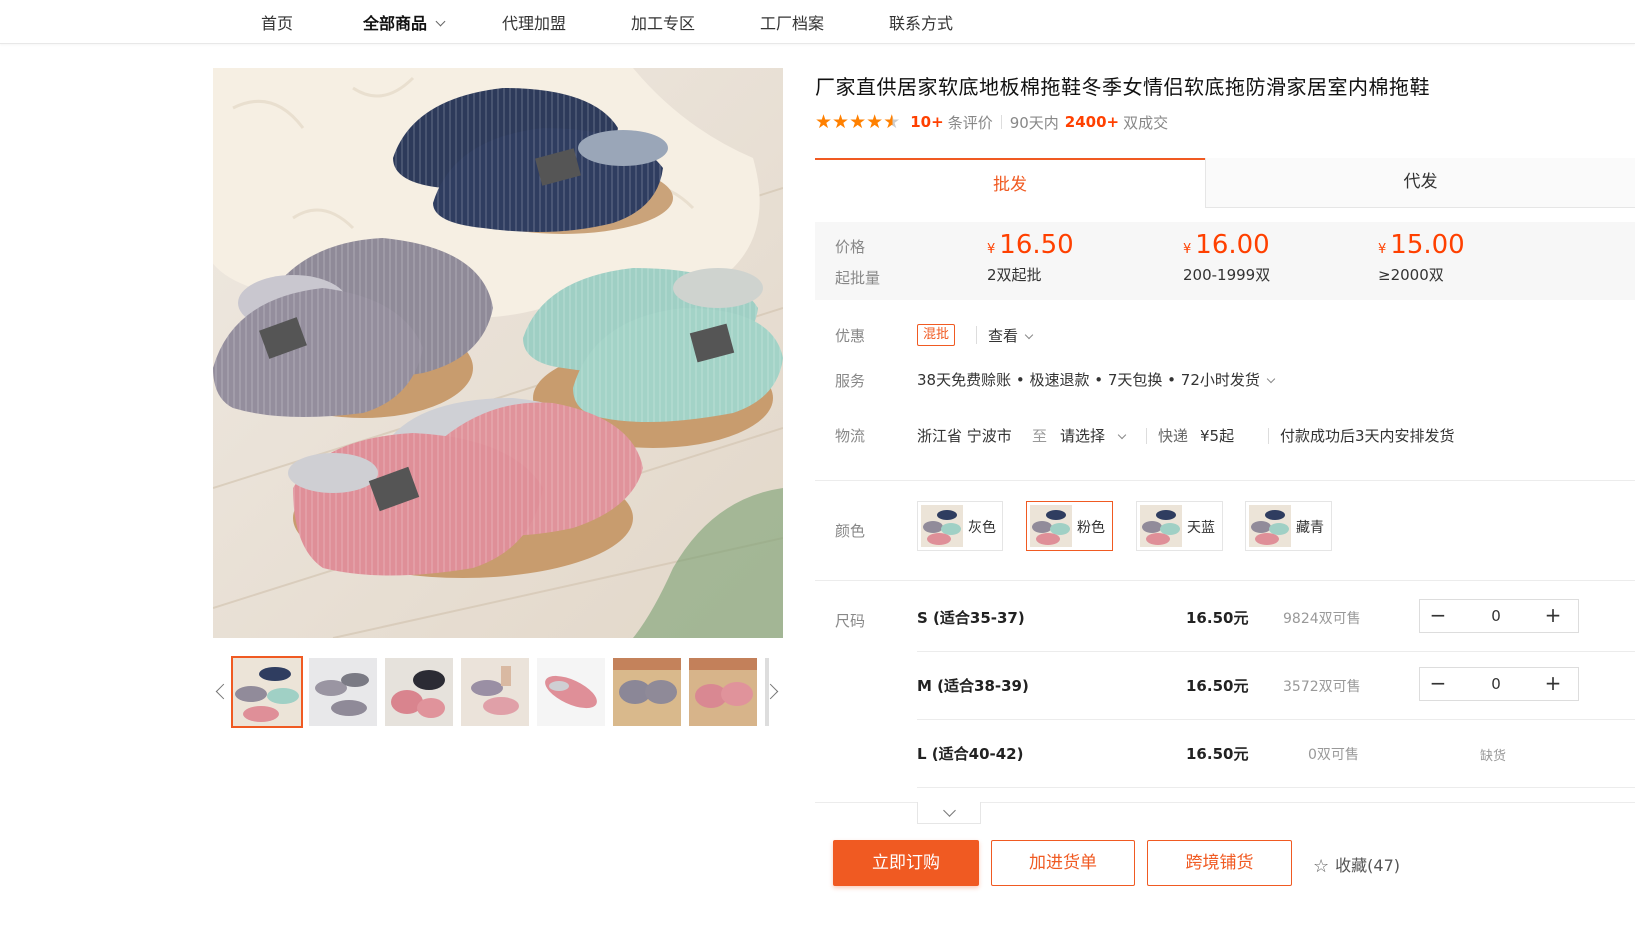 This screenshot has width=1635, height=945. I want to click on review-label: 条评价, so click(970, 122).